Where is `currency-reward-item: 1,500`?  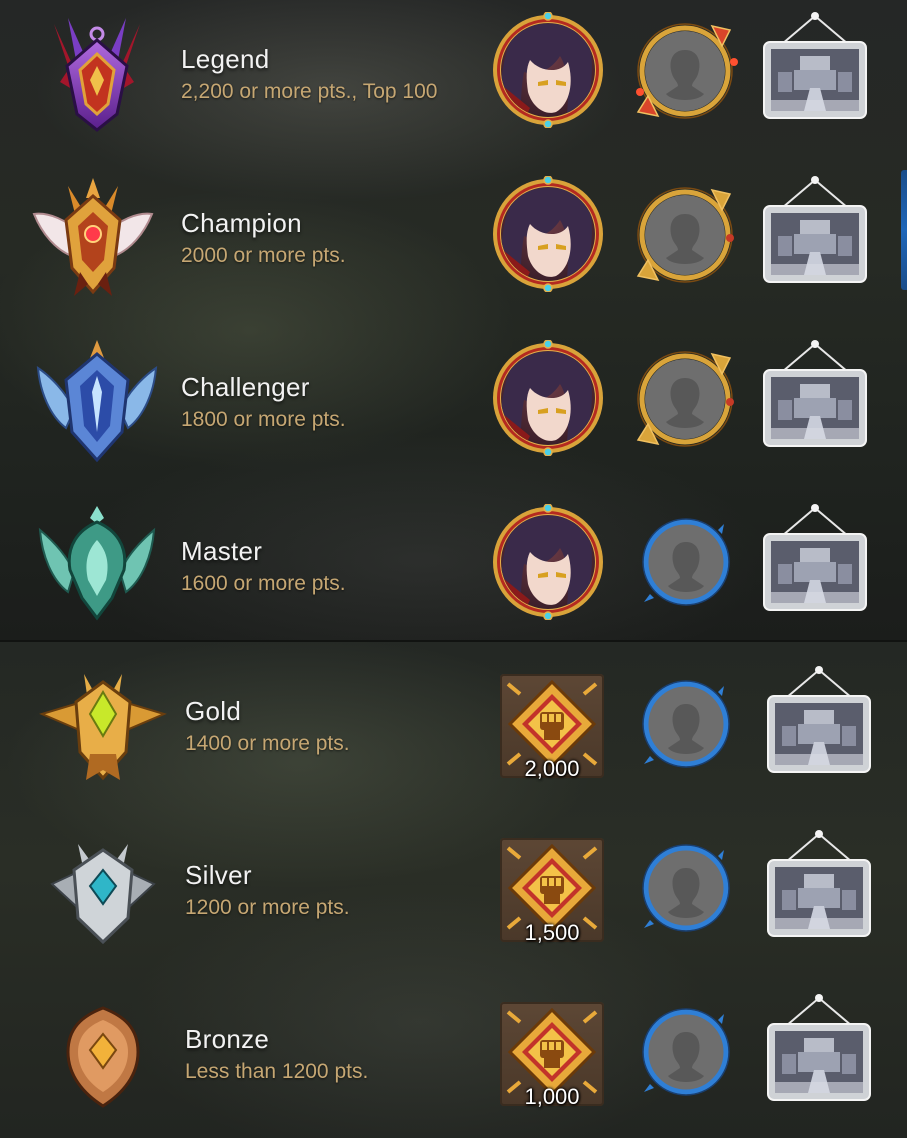
currency-reward-item: 1,500 is located at coordinates (552, 891).